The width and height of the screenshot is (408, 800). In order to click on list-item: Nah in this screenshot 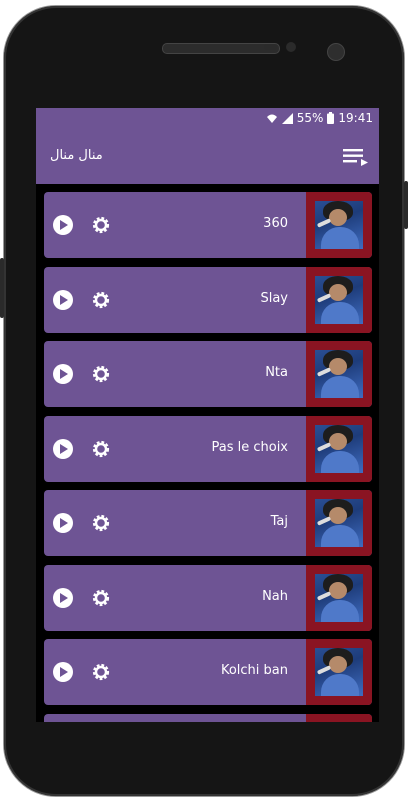, I will do `click(208, 598)`.